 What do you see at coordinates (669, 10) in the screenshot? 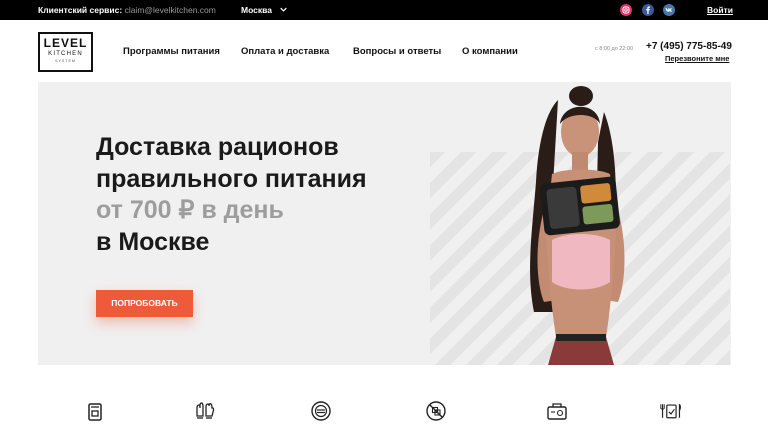
I see `vk-icon` at bounding box center [669, 10].